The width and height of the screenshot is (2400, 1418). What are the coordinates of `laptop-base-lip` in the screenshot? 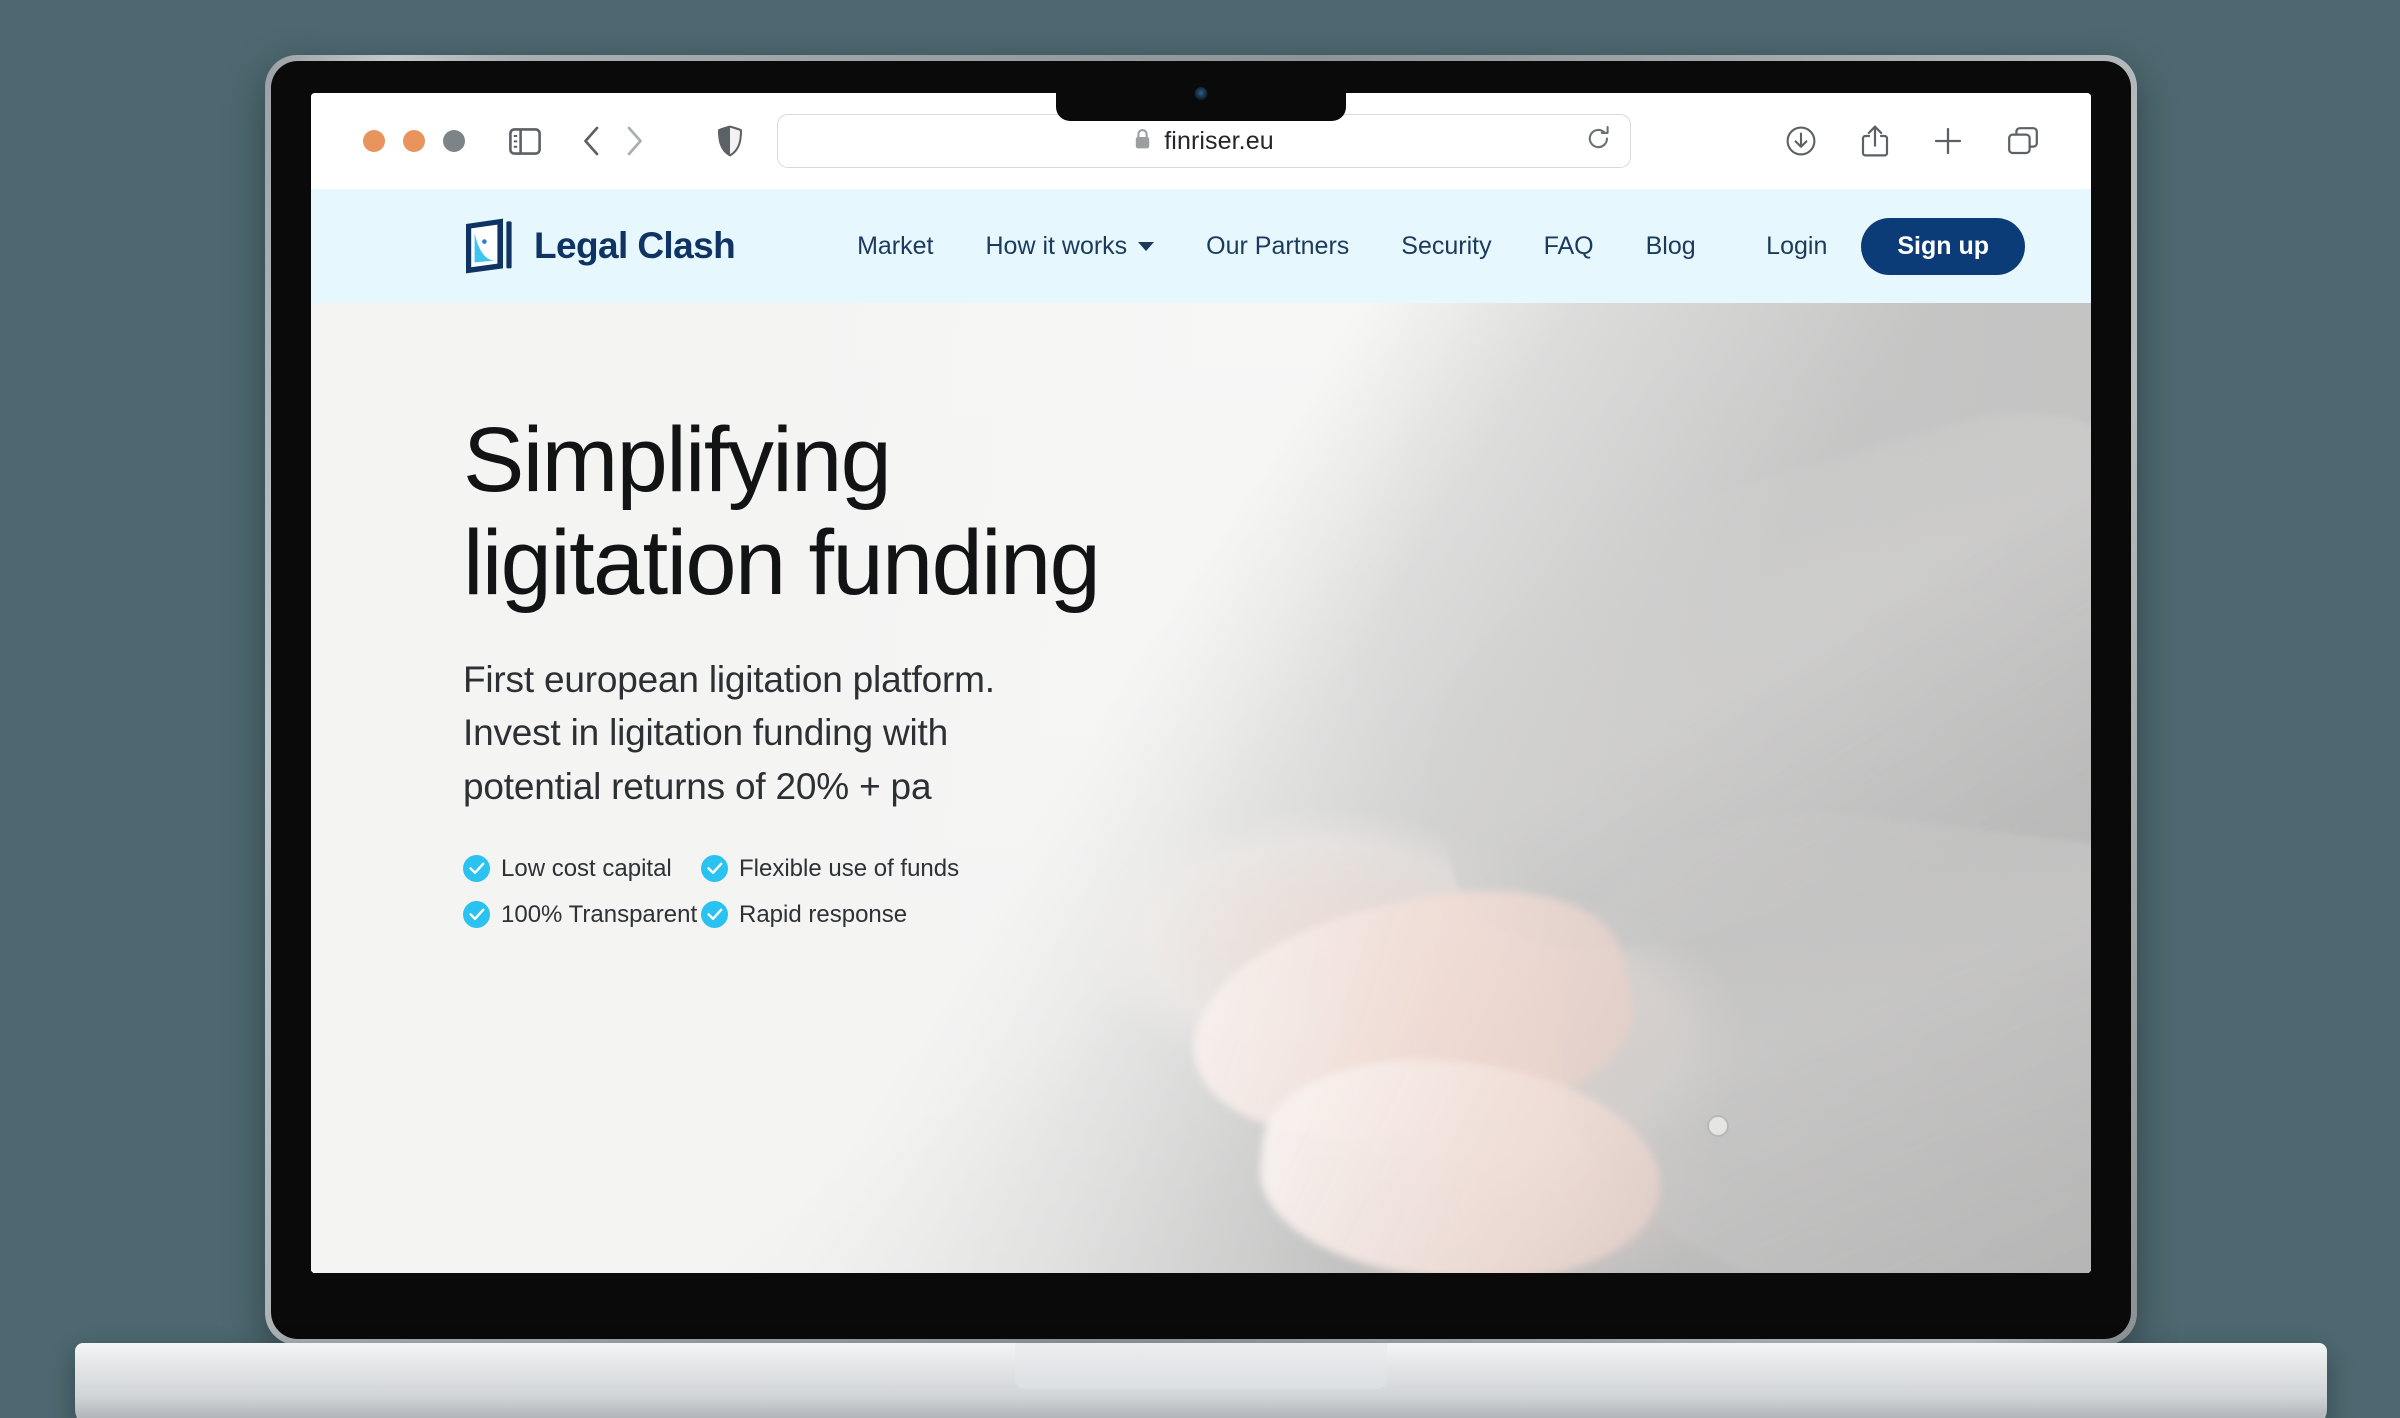 It's located at (1201, 1366).